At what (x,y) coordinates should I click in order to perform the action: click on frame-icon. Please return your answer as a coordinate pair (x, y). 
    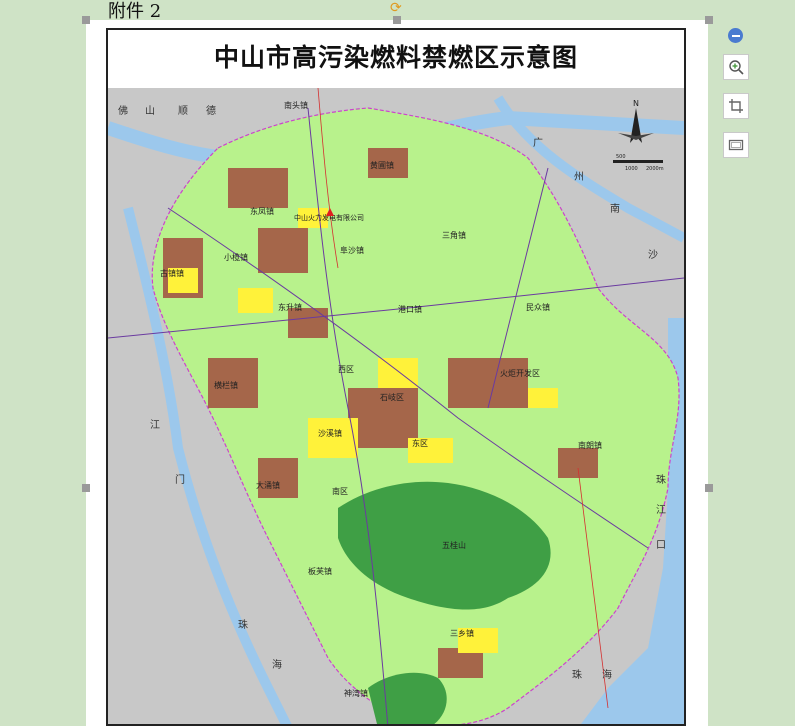
    Looking at the image, I should click on (736, 145).